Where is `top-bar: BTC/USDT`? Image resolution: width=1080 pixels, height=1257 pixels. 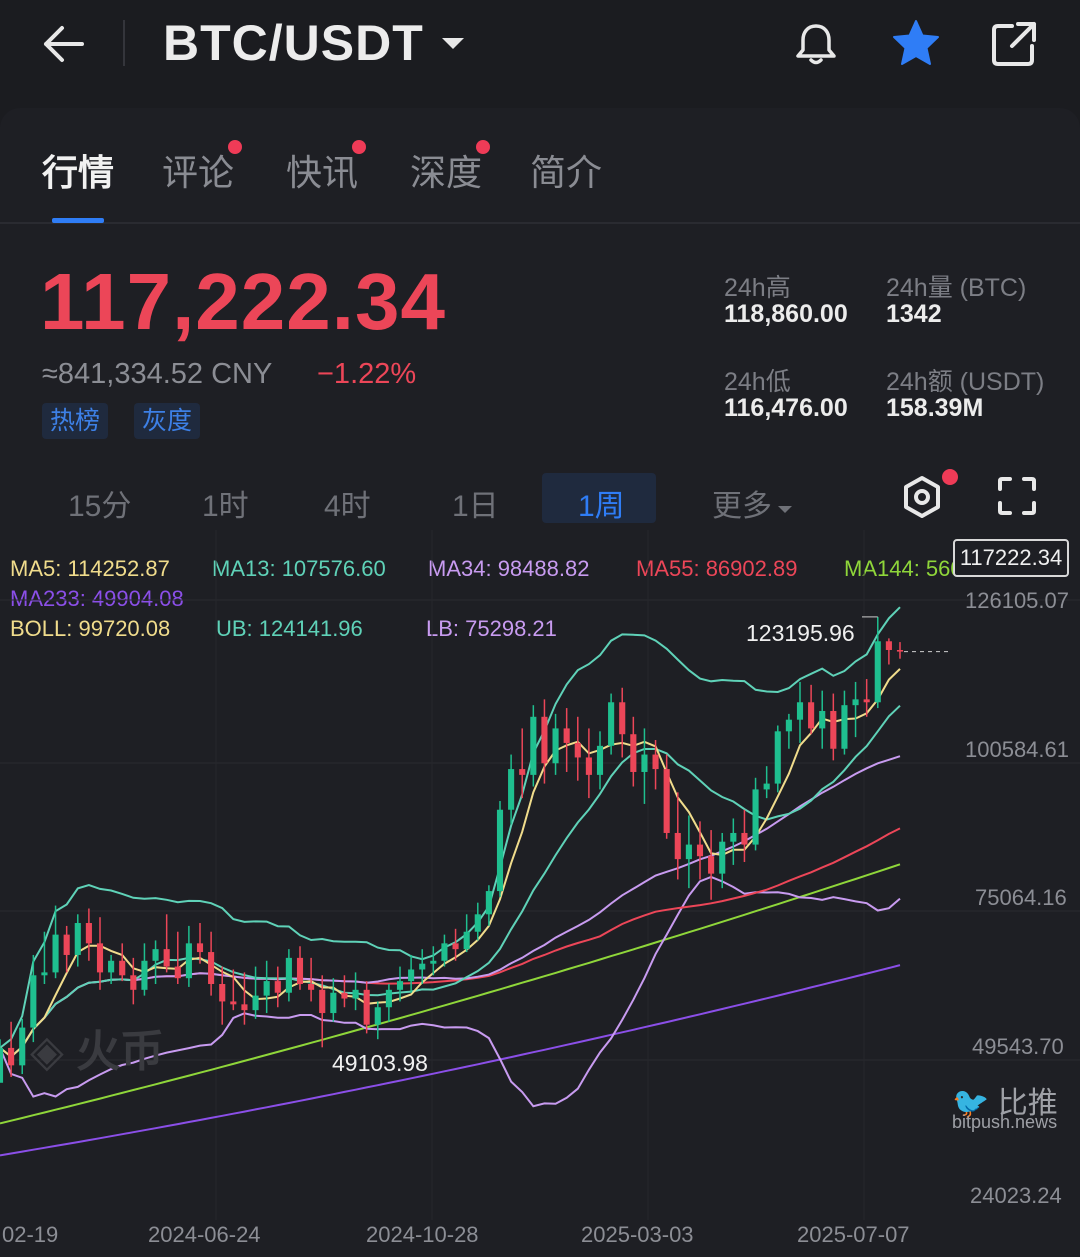
top-bar: BTC/USDT is located at coordinates (540, 54).